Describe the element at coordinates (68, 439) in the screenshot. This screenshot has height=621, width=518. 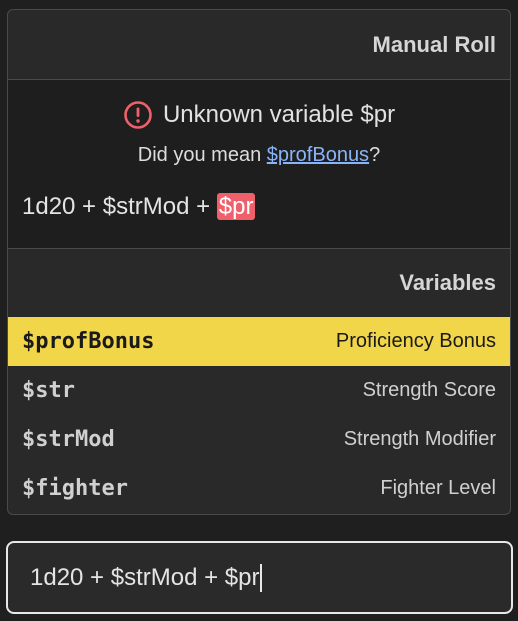
I see `variable-name: $strMod` at that location.